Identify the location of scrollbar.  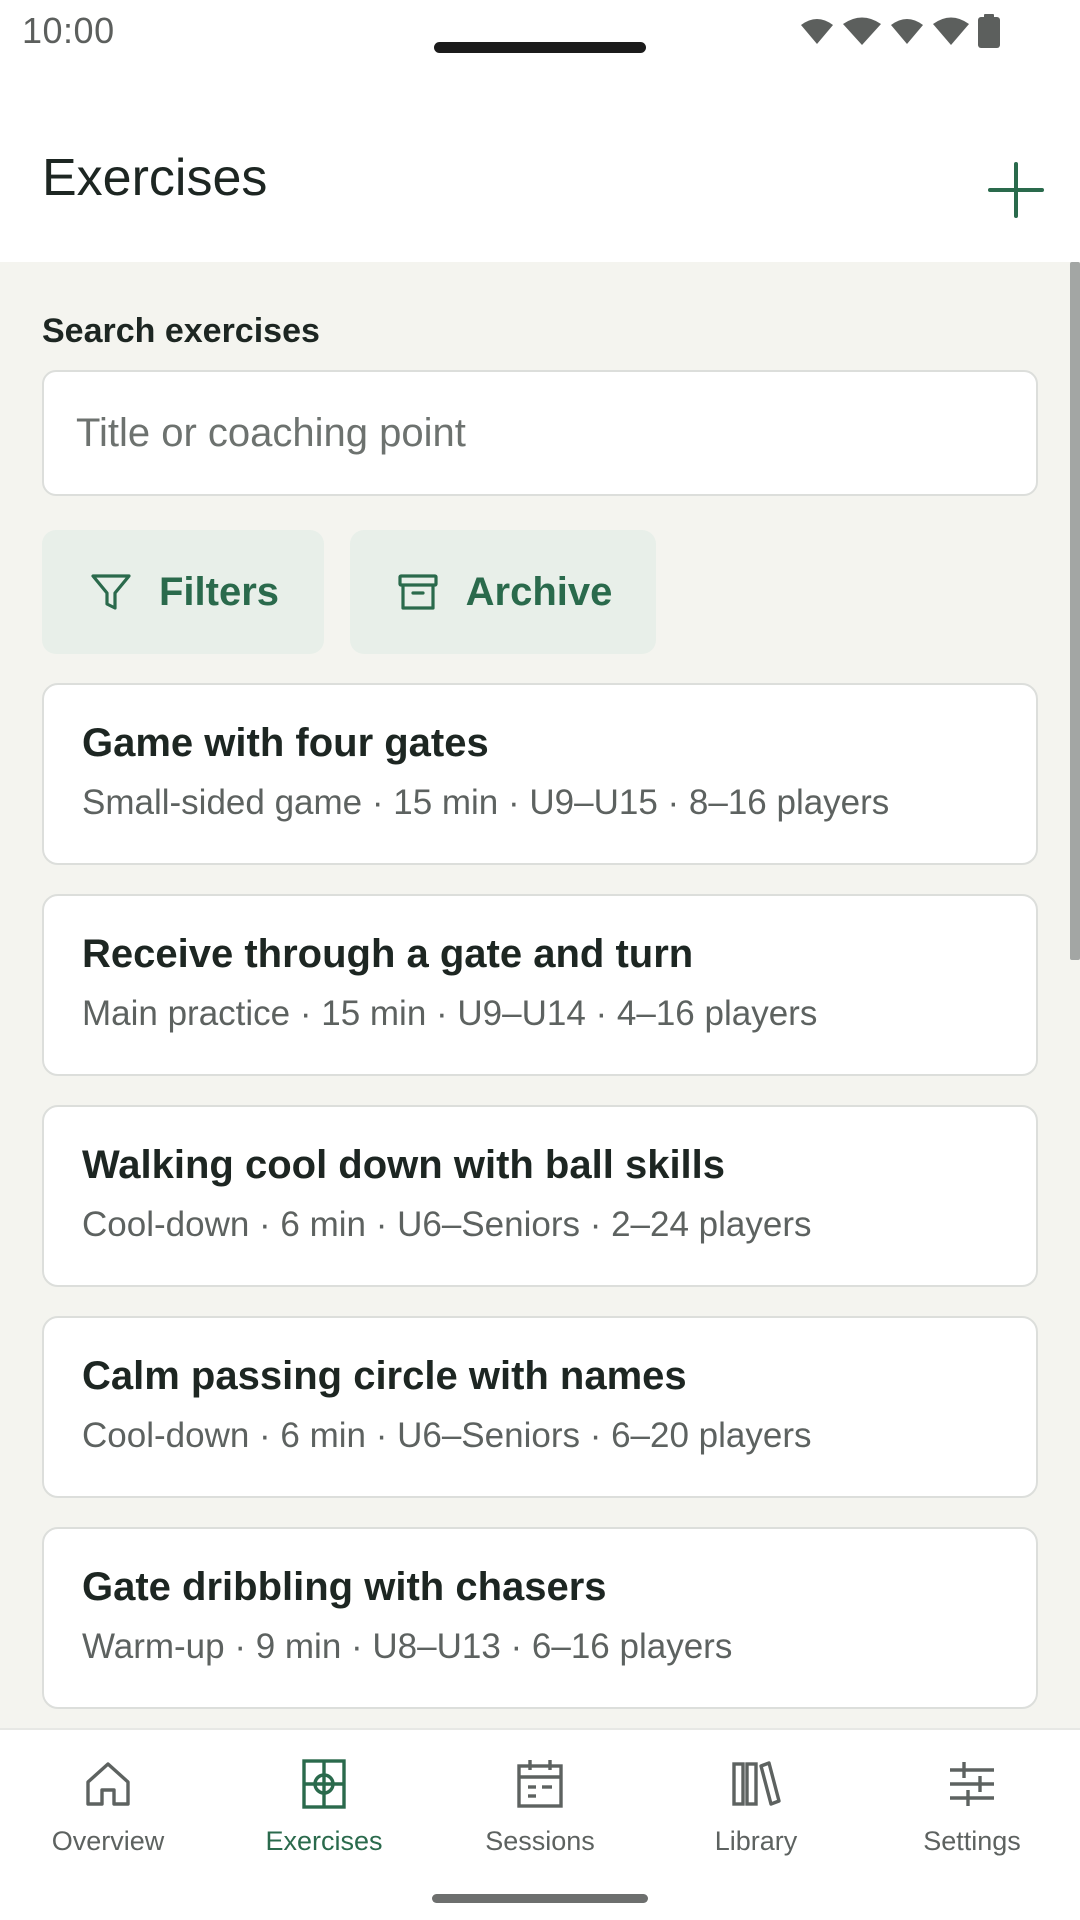
(1075, 611).